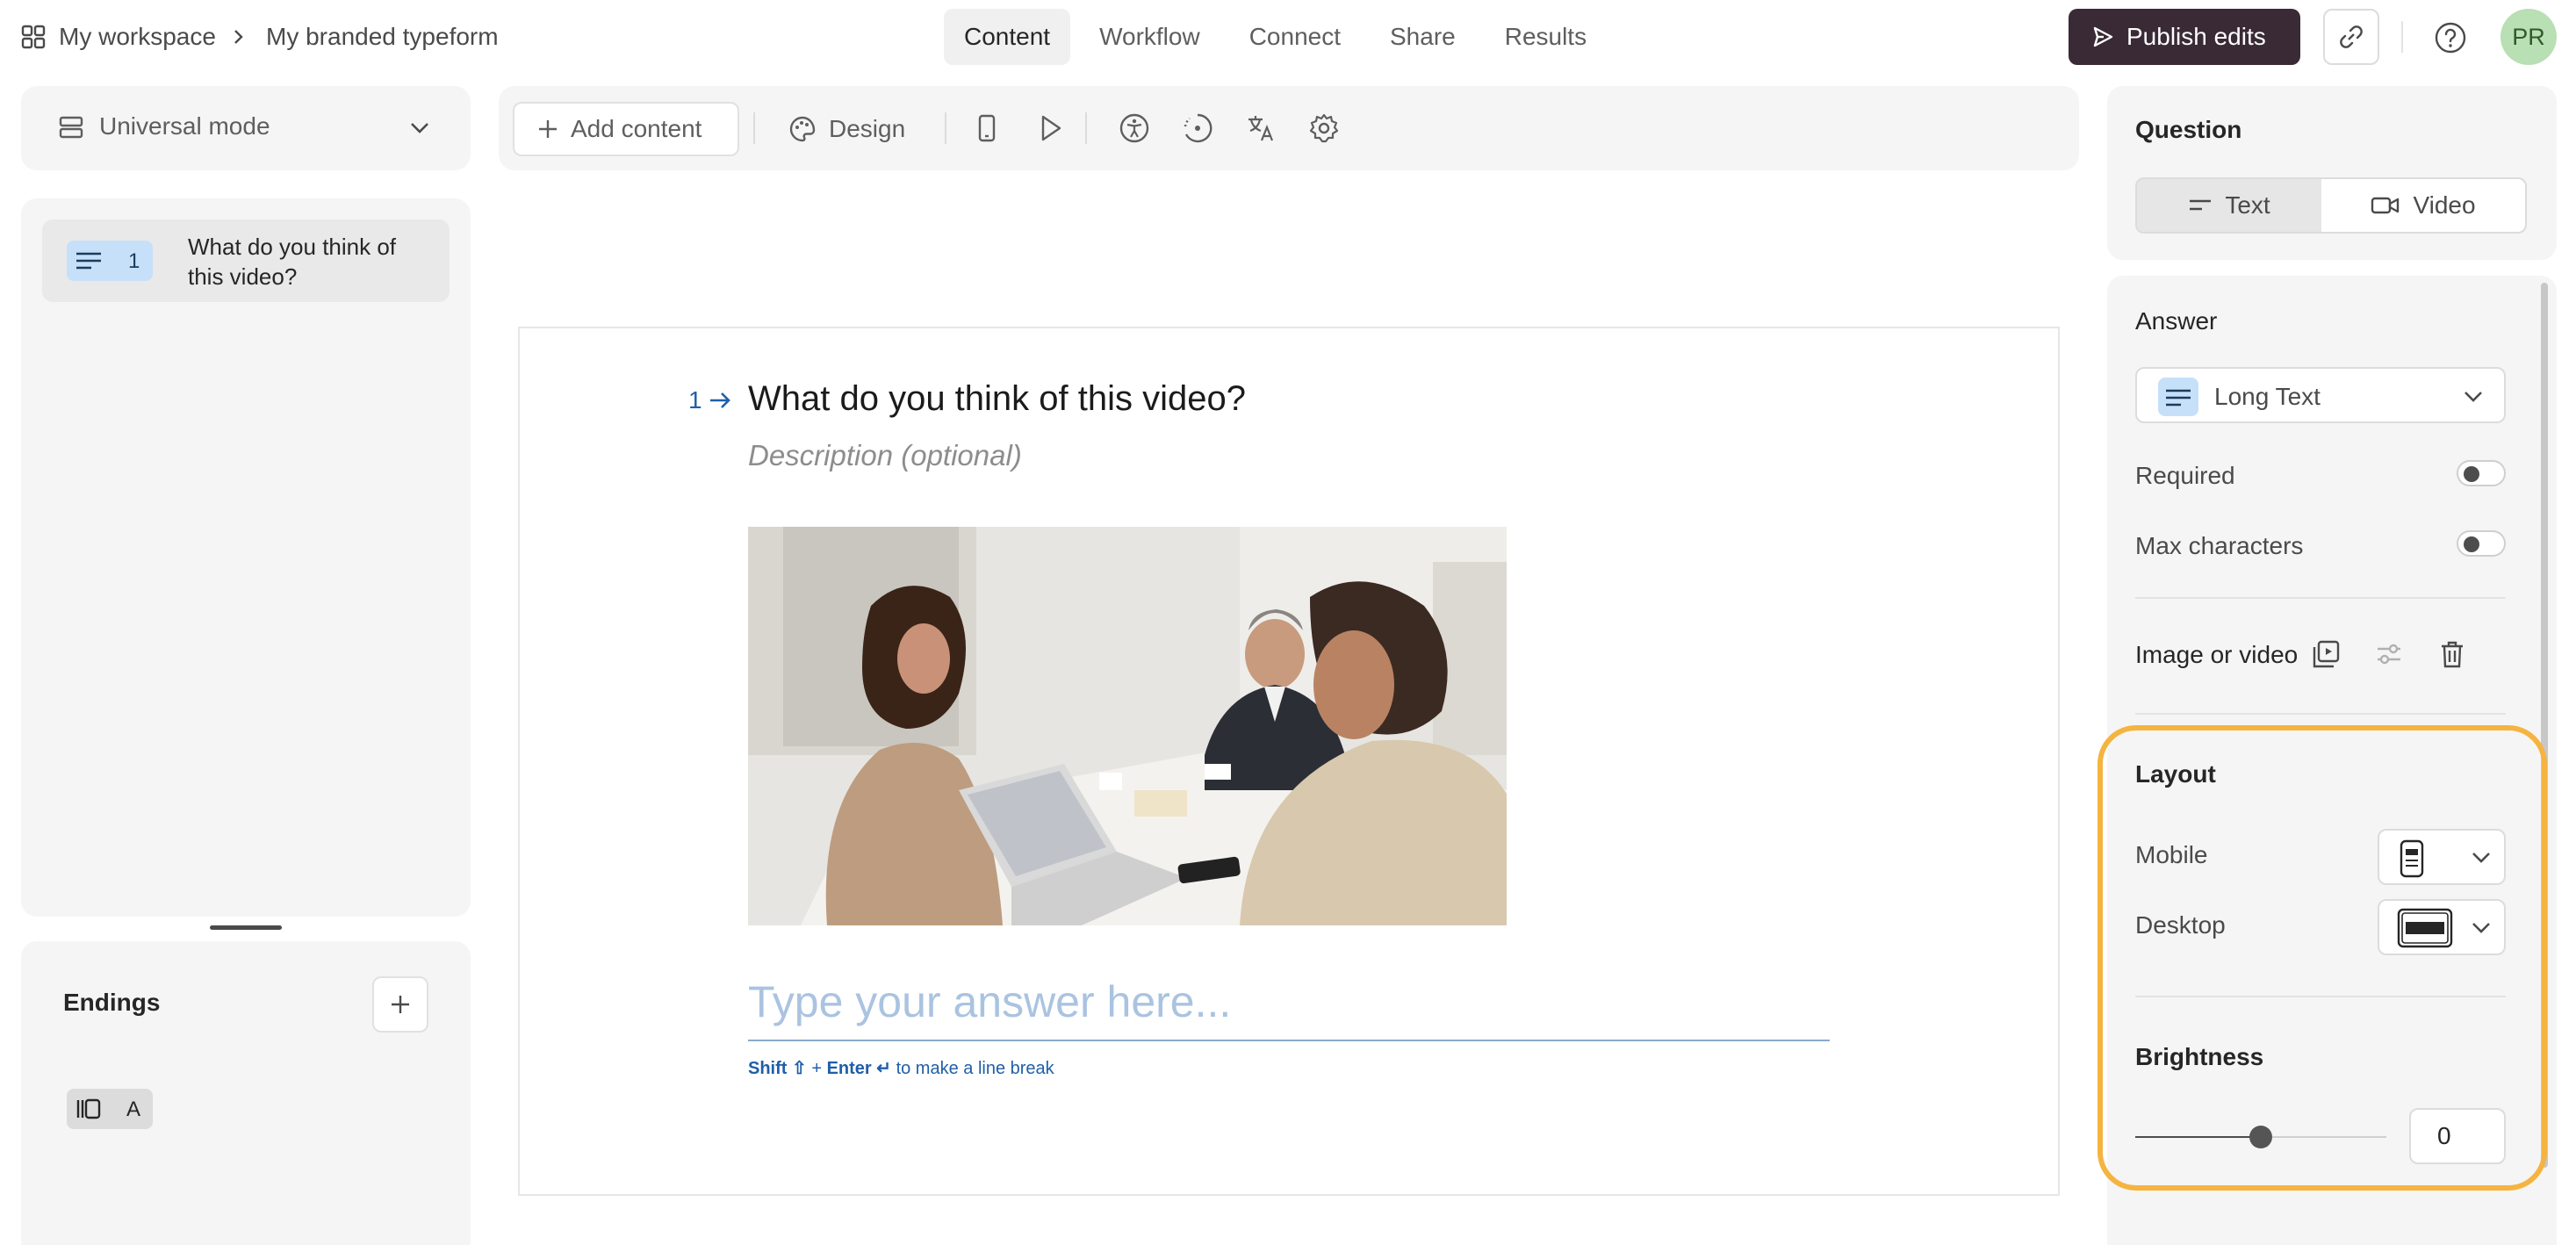  I want to click on mode-selector: Universal mode, so click(246, 128).